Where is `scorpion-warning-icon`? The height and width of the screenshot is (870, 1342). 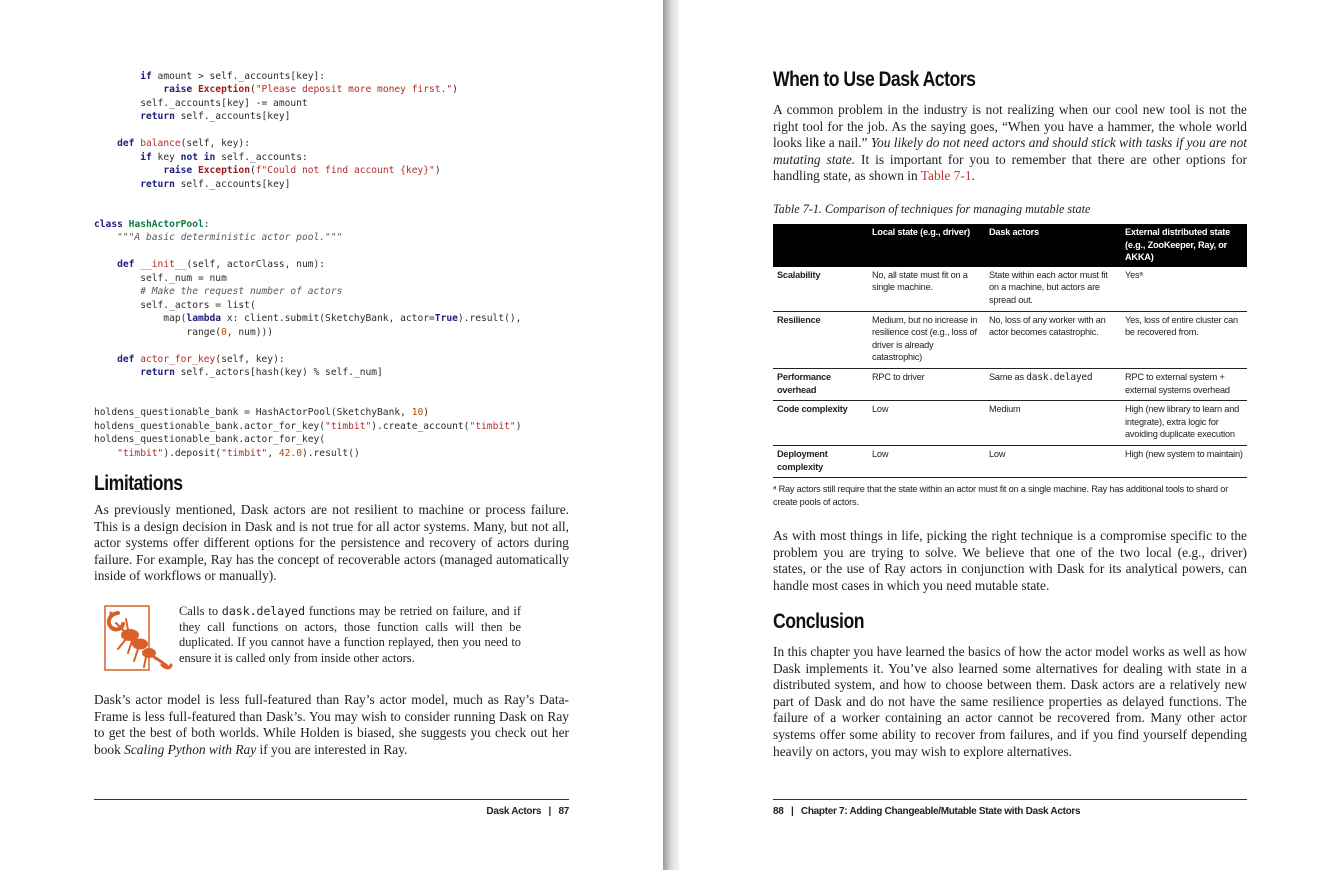 scorpion-warning-icon is located at coordinates (138, 638).